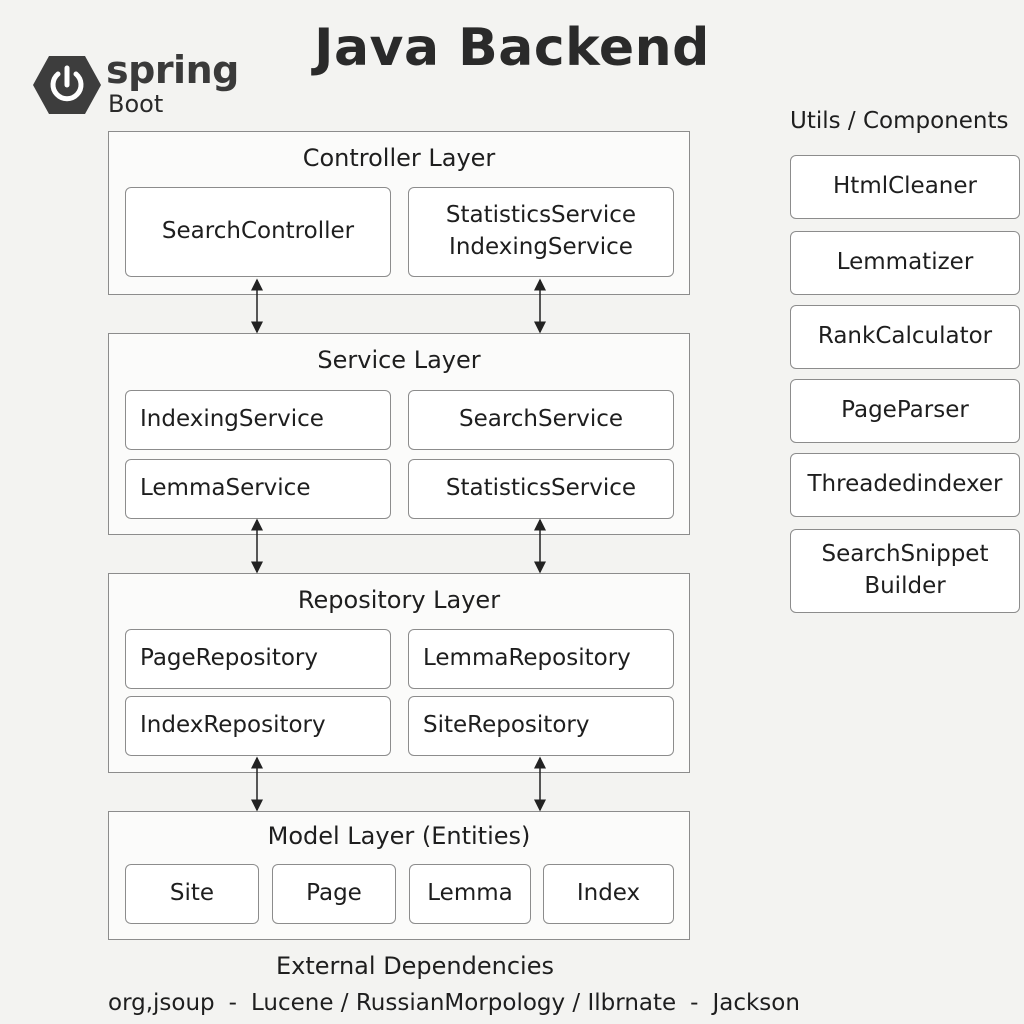 The image size is (1024, 1024). What do you see at coordinates (905, 586) in the screenshot?
I see `builder-label: Builder` at bounding box center [905, 586].